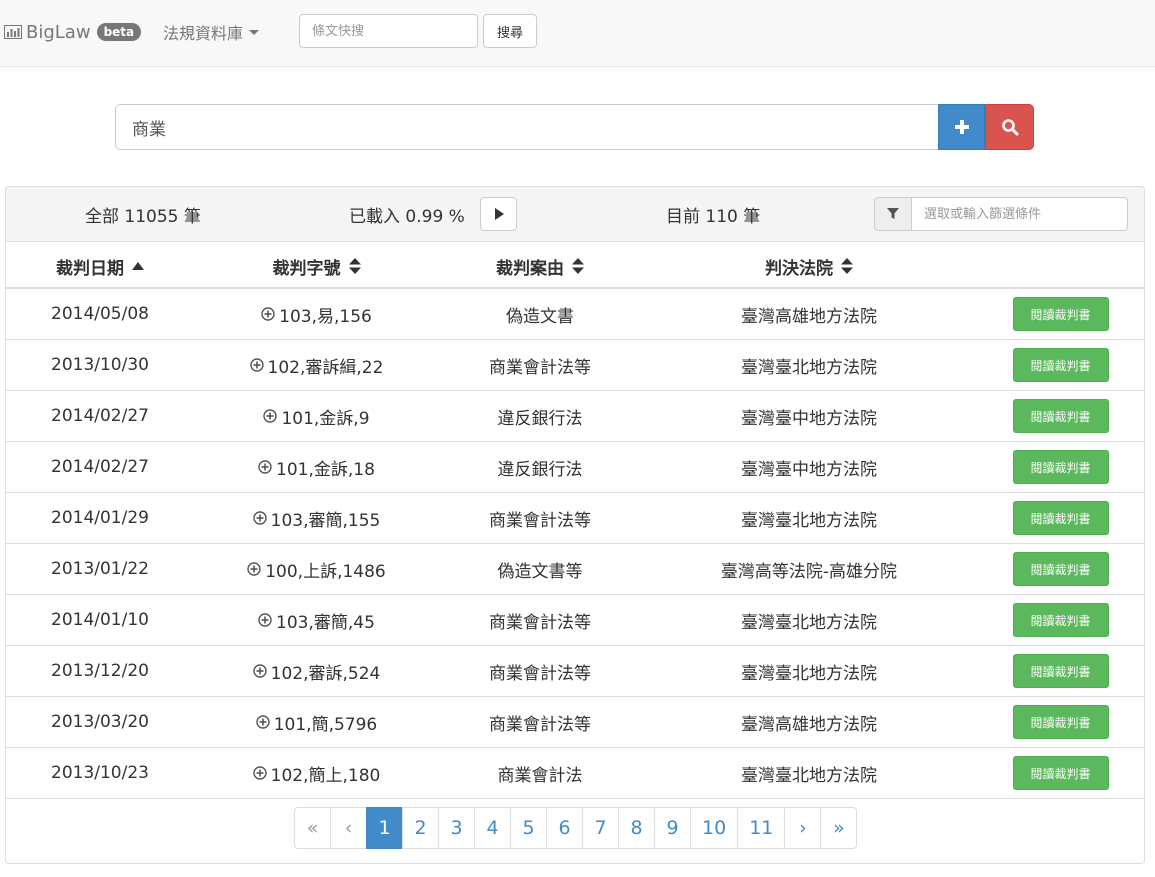 The height and width of the screenshot is (877, 1155). I want to click on quick-search-button: 搜尋, so click(510, 31).